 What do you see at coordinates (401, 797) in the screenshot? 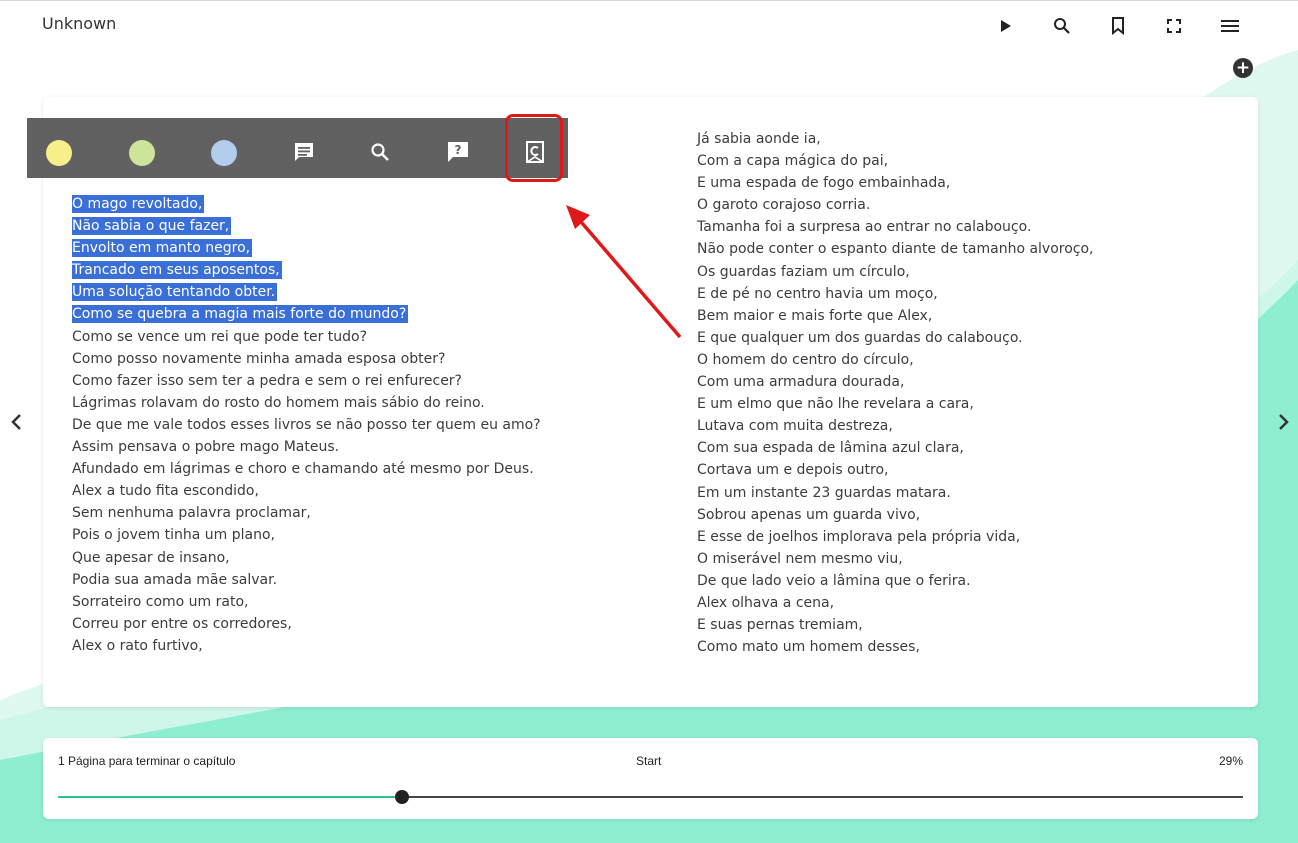
I see `progress-thumb` at bounding box center [401, 797].